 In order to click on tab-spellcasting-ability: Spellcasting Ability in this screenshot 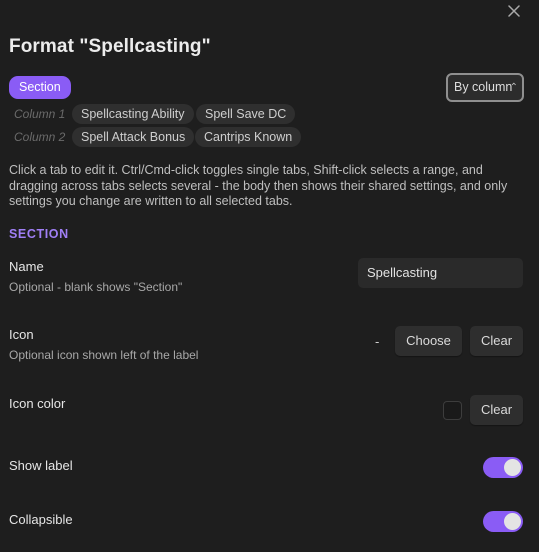, I will do `click(133, 114)`.